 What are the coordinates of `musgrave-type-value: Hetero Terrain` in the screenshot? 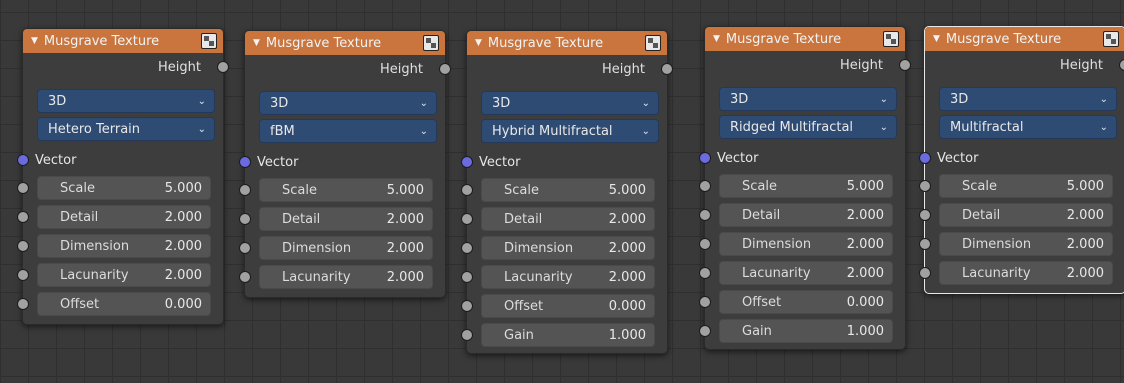 It's located at (94, 129).